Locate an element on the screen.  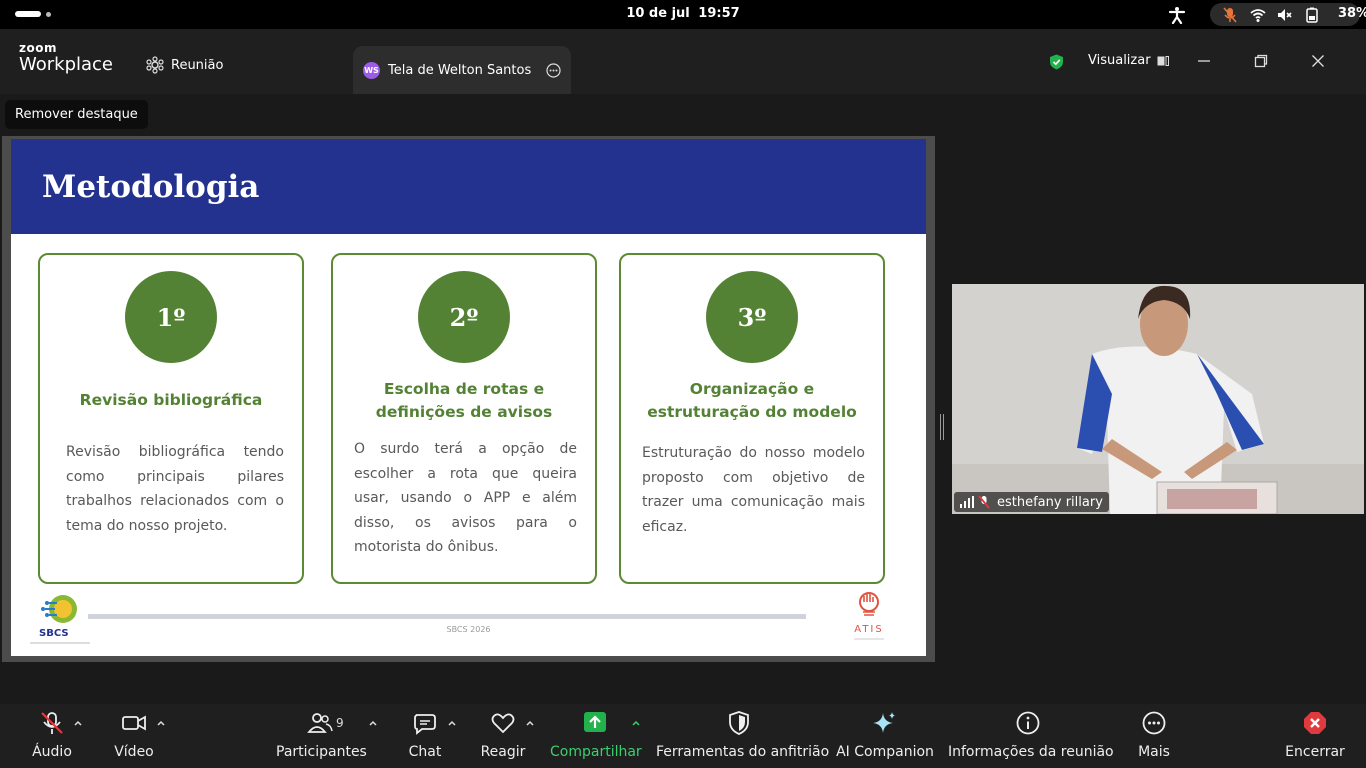
participants-icon is located at coordinates (320, 723).